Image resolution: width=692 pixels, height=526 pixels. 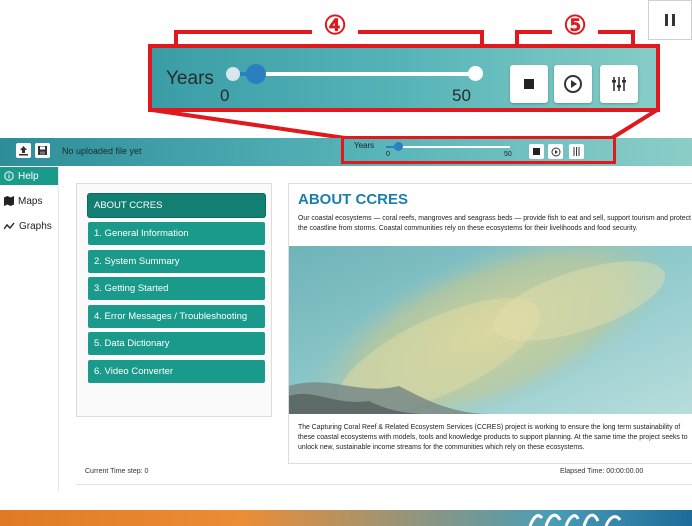 I want to click on slider-min-label: 0, so click(x=225, y=95).